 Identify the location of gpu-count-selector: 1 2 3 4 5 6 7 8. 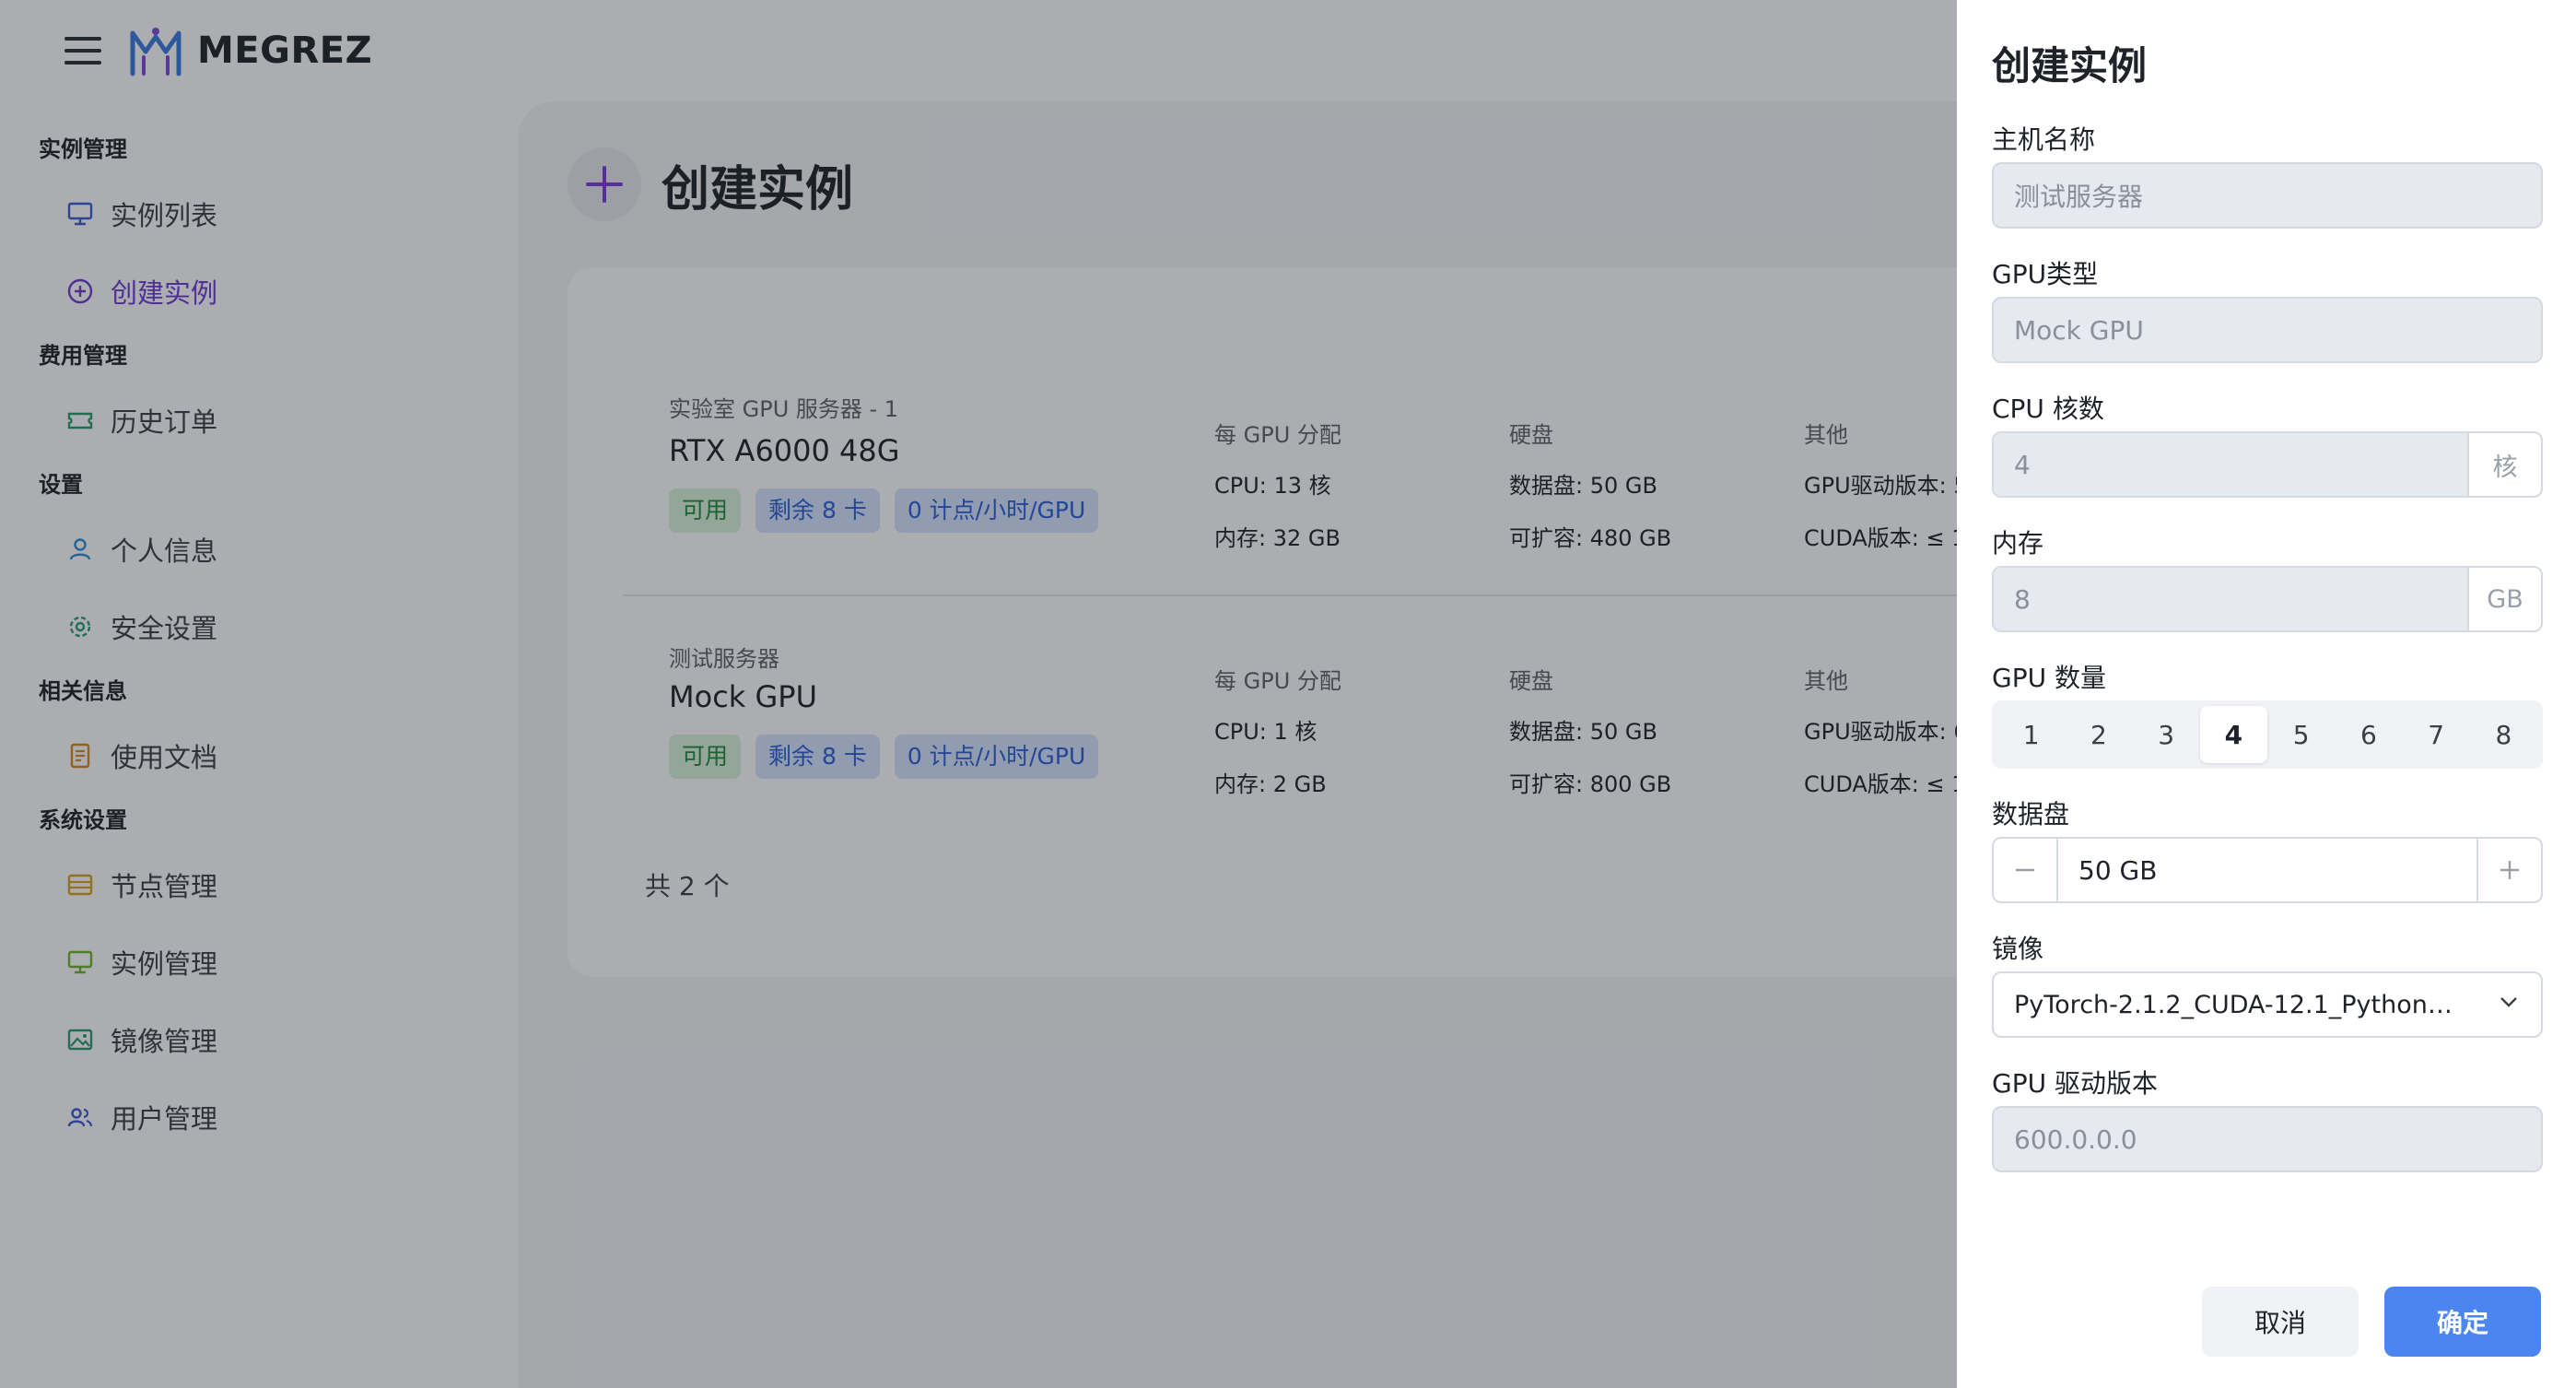
(2267, 734).